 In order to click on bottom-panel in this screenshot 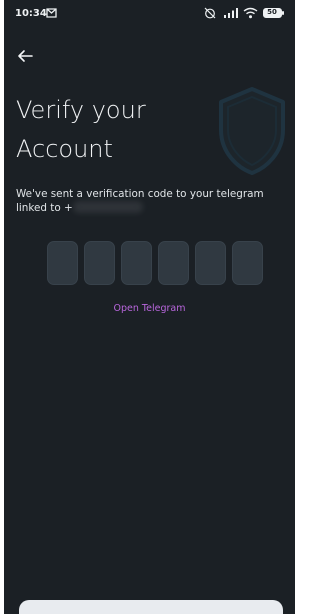, I will do `click(151, 607)`.